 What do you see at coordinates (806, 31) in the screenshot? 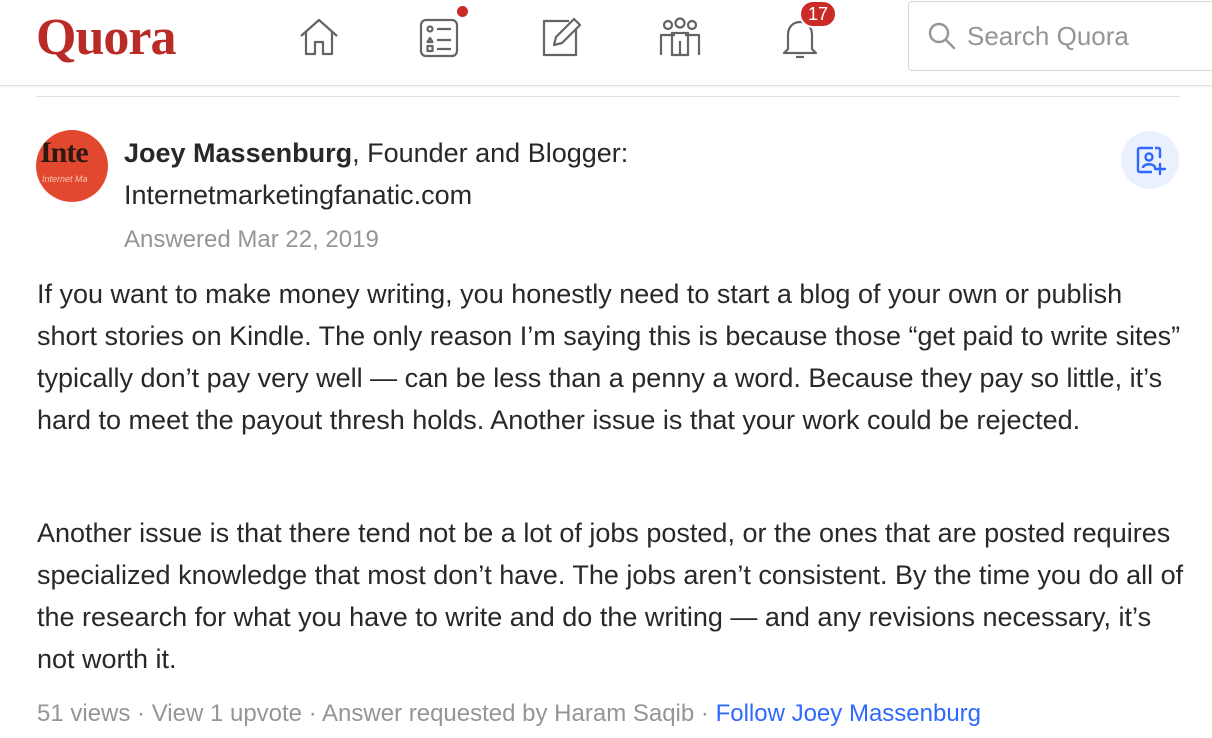
I see `notifications-bell-icon: 17` at bounding box center [806, 31].